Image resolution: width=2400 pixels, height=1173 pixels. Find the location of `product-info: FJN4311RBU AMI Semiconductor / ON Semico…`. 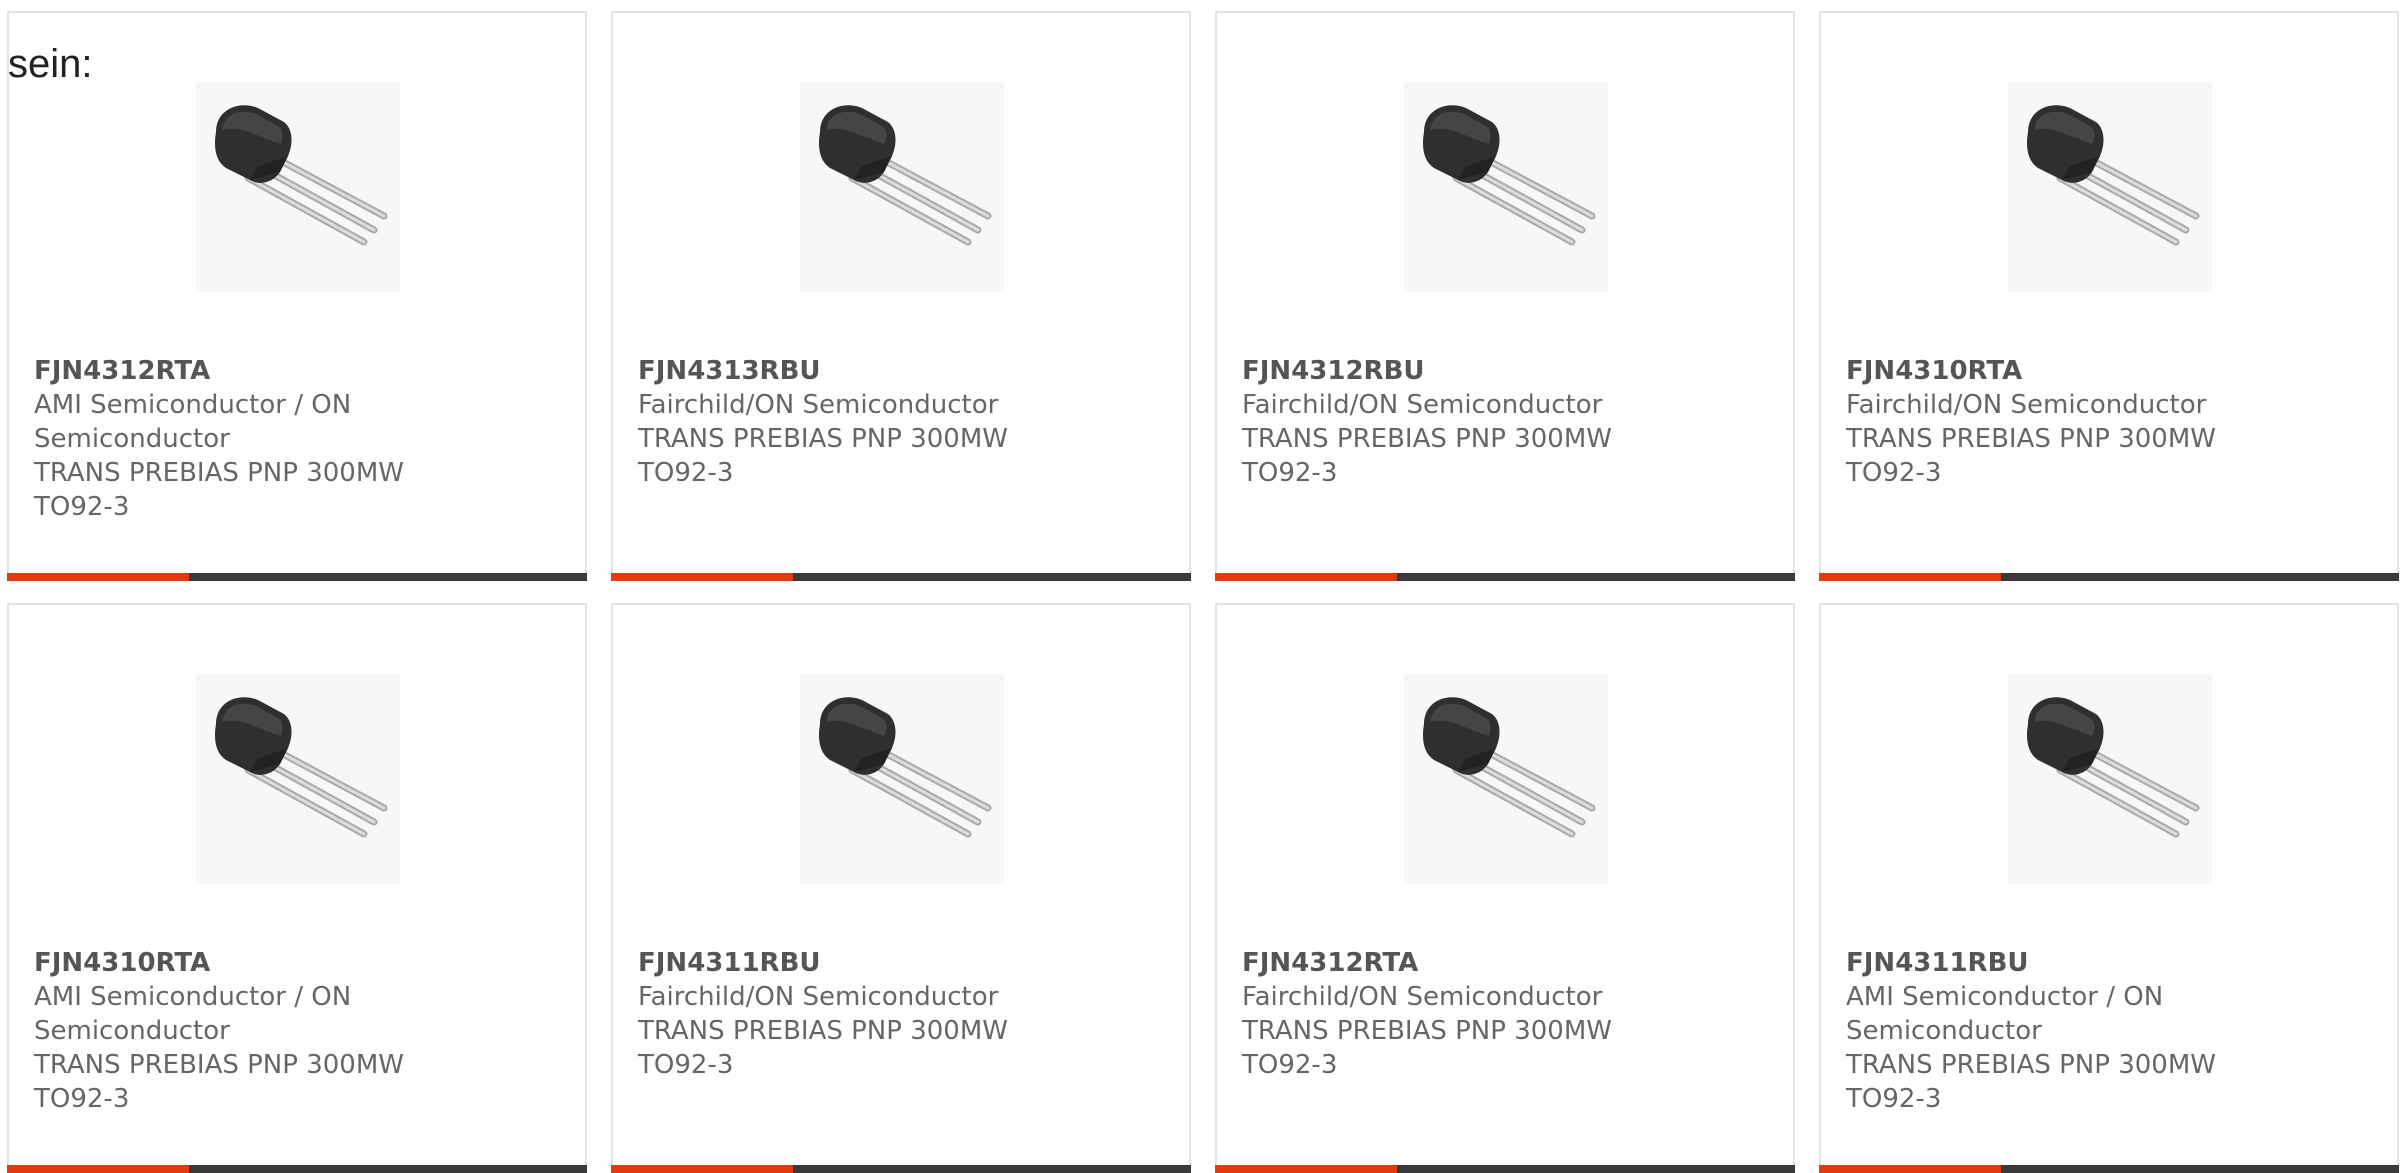

product-info: FJN4311RBU AMI Semiconductor / ON Semico… is located at coordinates (2041, 1031).